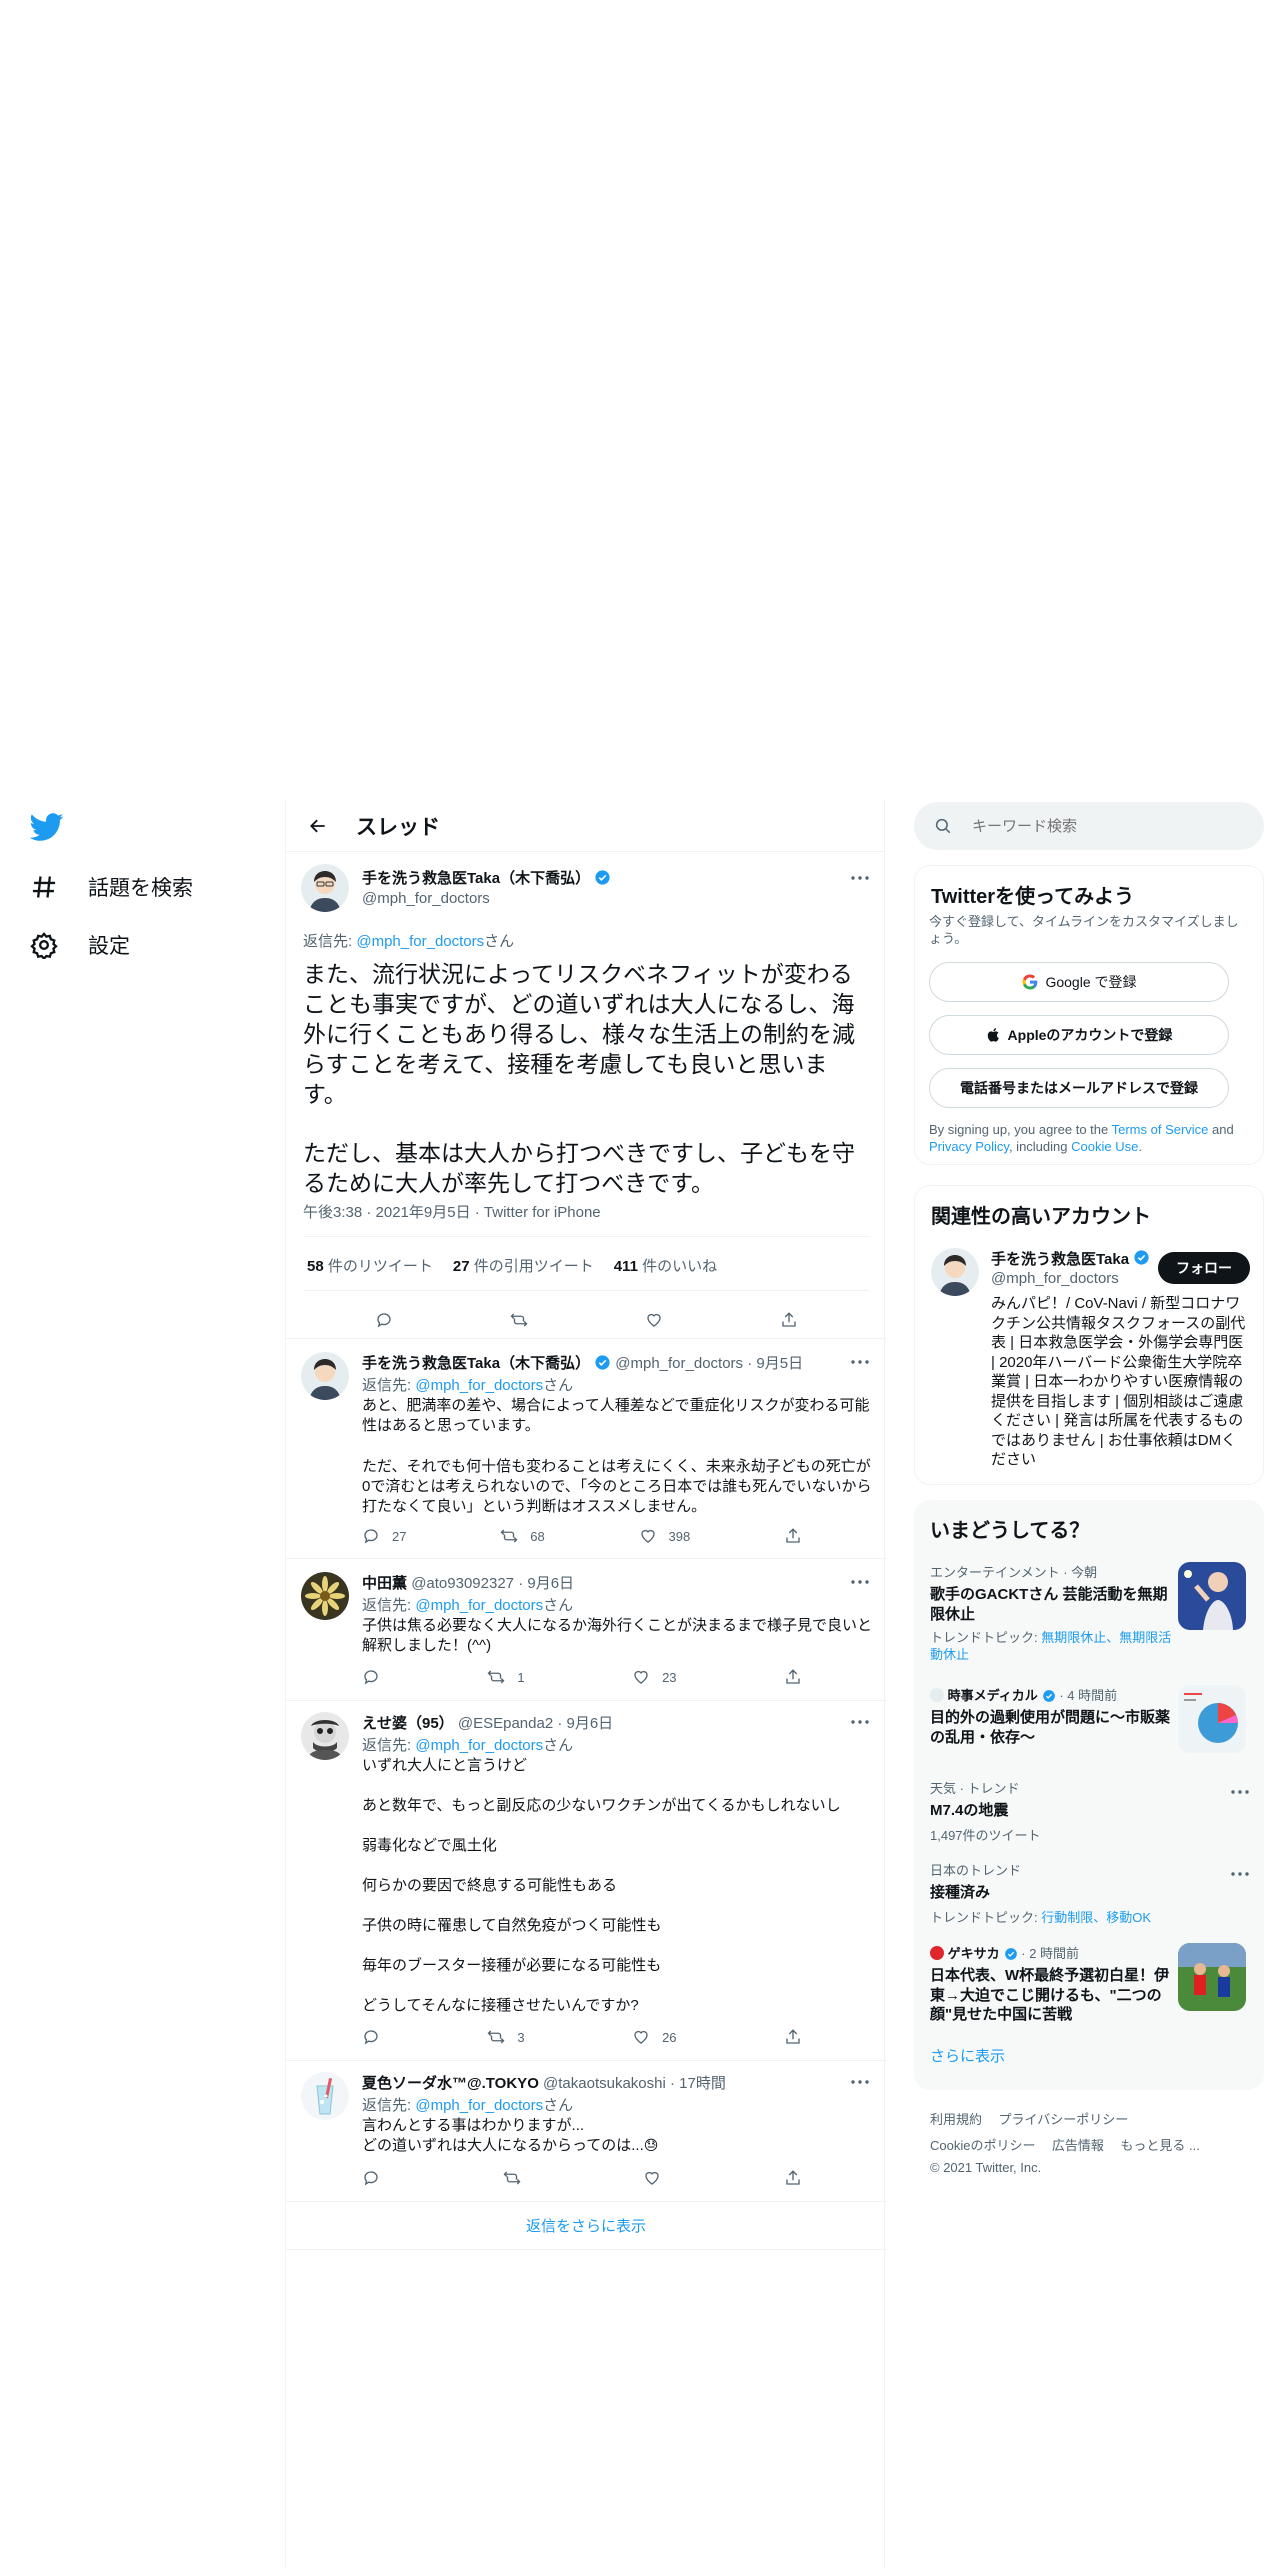 This screenshot has height=2568, width=1284. What do you see at coordinates (775, 1363) in the screenshot?
I see `reply-time: · 9月5日` at bounding box center [775, 1363].